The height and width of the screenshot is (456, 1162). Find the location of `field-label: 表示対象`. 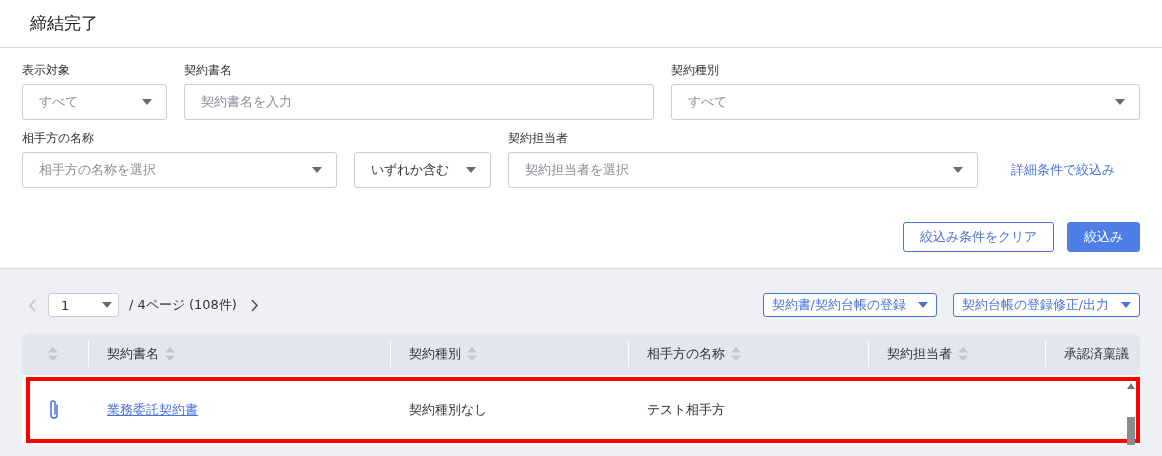

field-label: 表示対象 is located at coordinates (46, 70).